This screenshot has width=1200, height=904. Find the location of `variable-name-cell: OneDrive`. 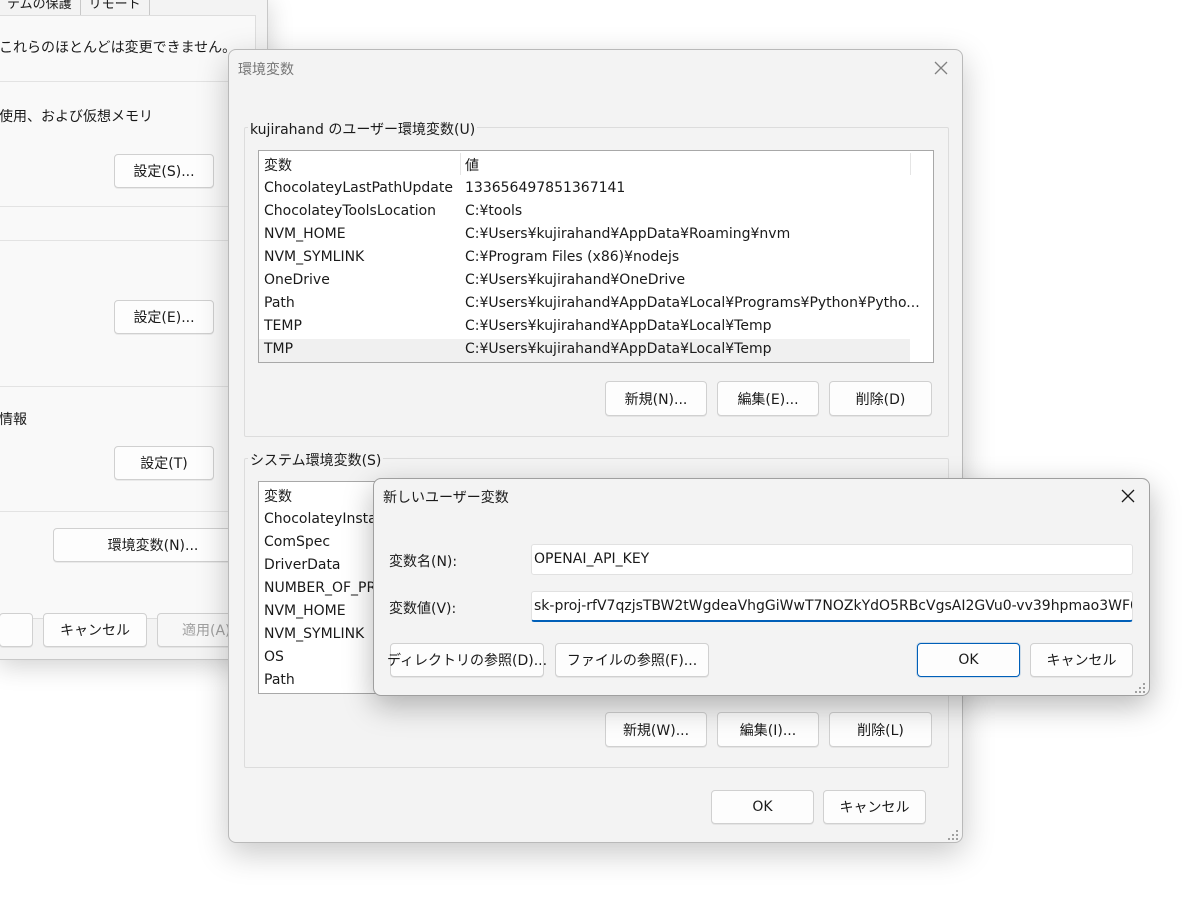

variable-name-cell: OneDrive is located at coordinates (297, 280).